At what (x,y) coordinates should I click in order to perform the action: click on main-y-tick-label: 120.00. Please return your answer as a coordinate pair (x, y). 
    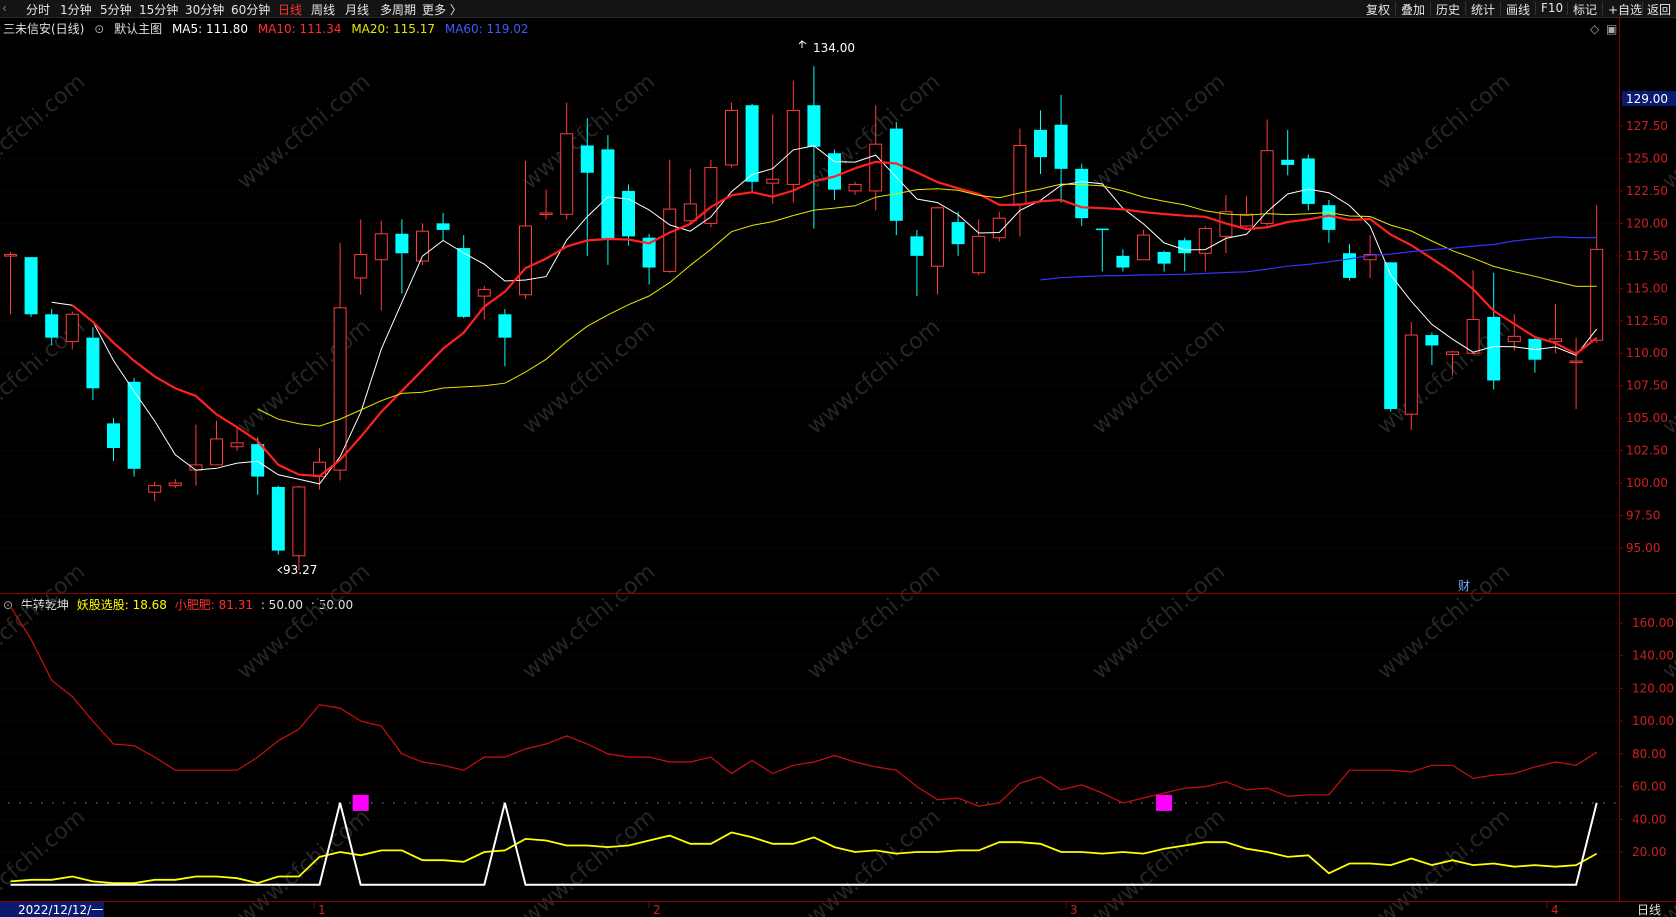
    Looking at the image, I should click on (1647, 223).